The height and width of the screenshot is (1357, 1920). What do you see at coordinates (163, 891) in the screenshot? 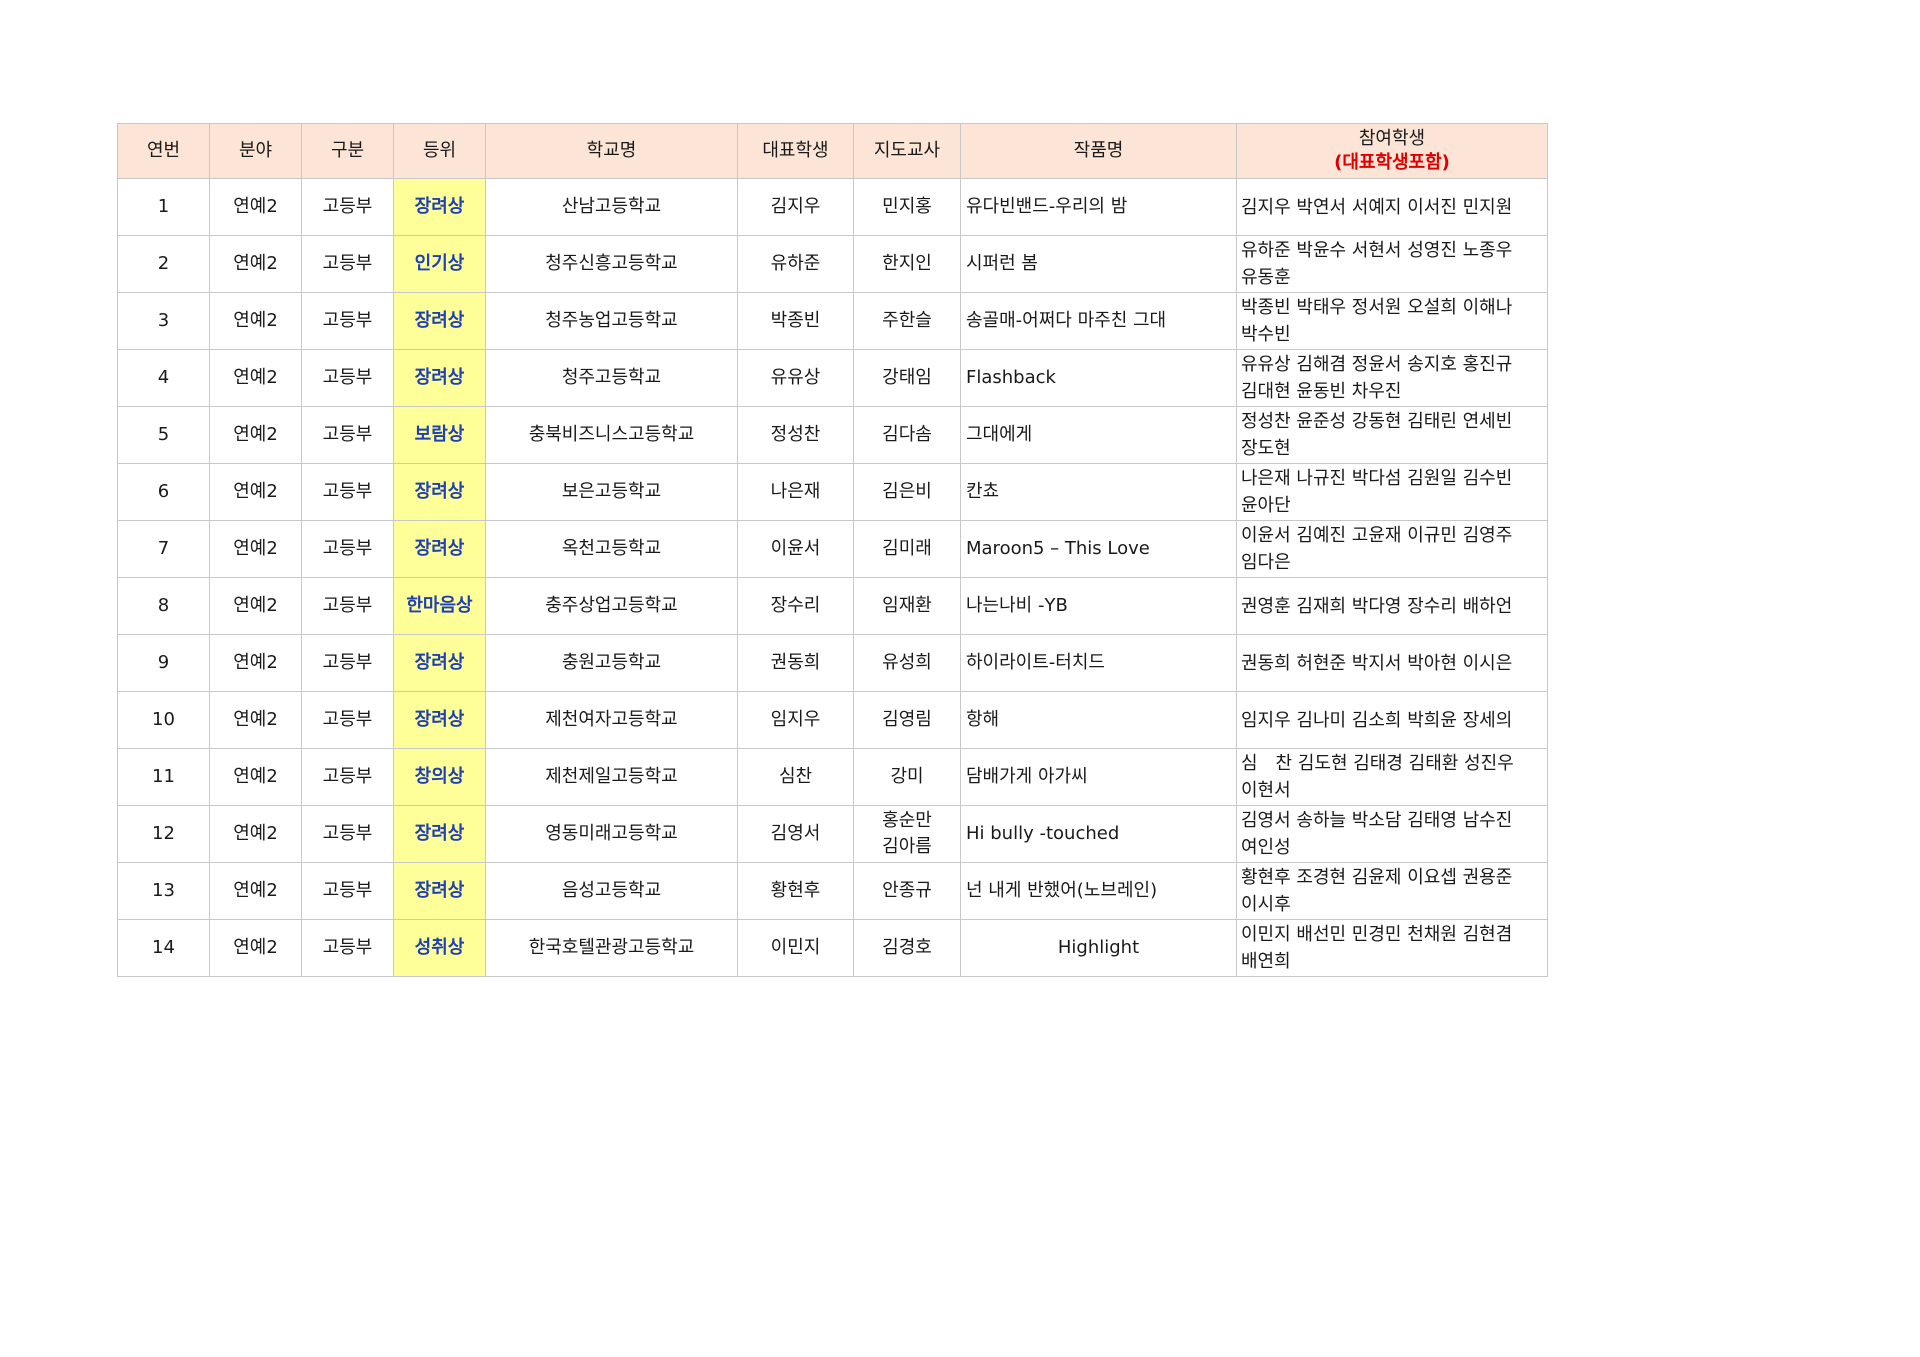
I see `cell-no: 13` at bounding box center [163, 891].